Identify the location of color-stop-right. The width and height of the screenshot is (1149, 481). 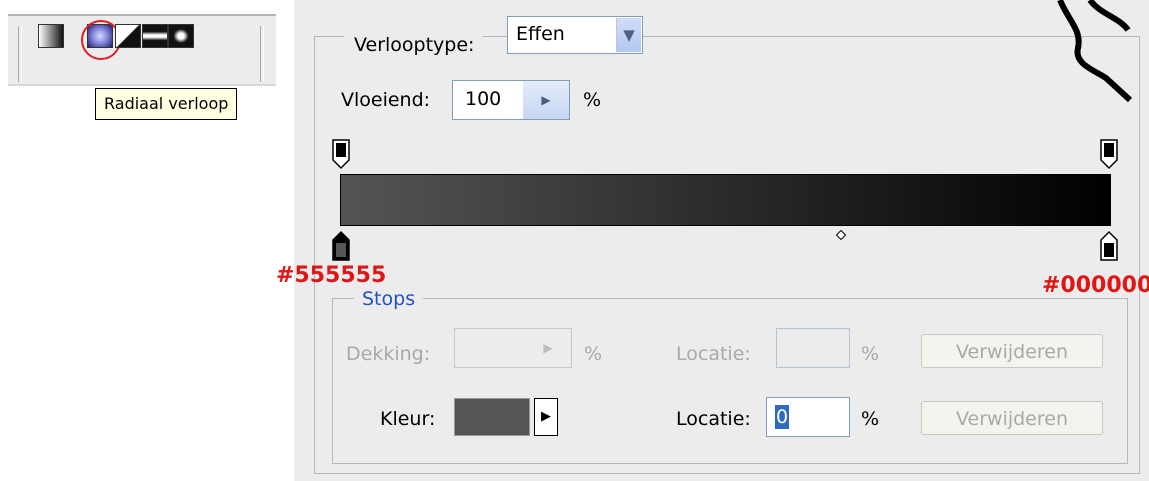
(1109, 246).